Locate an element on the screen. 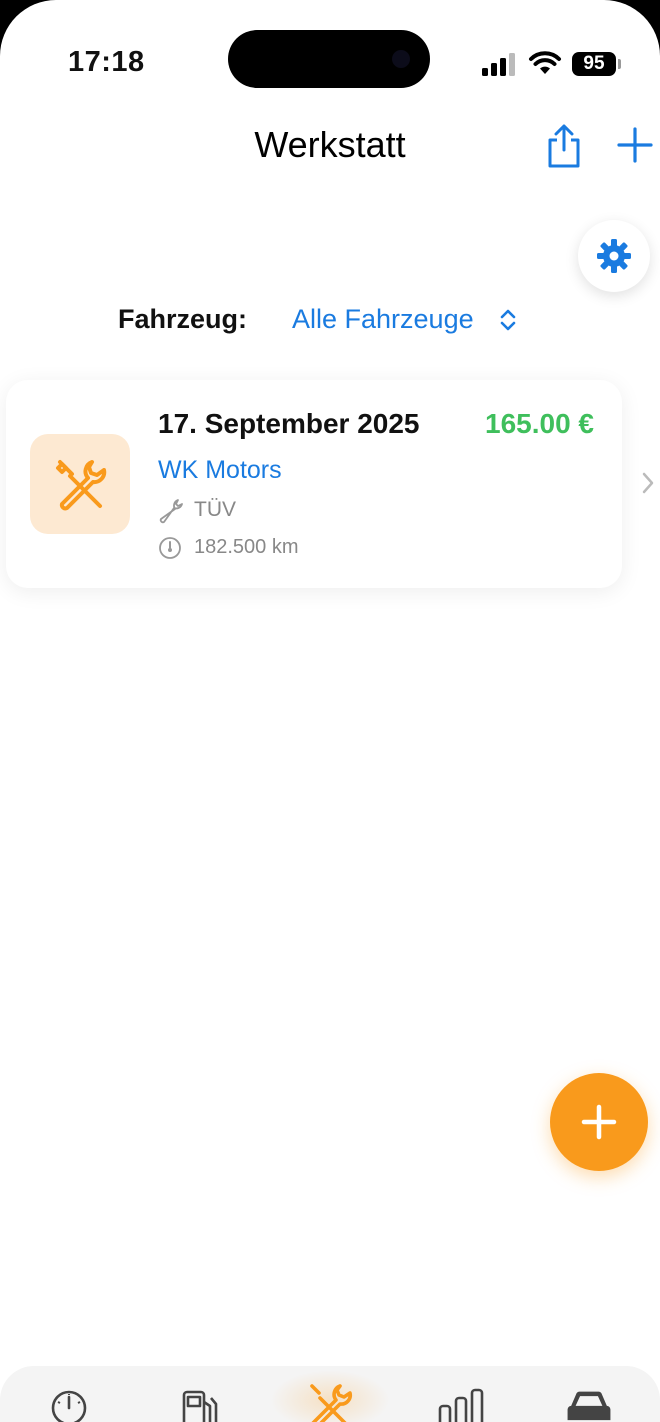 The image size is (660, 1422). dynamic-island is located at coordinates (329, 59).